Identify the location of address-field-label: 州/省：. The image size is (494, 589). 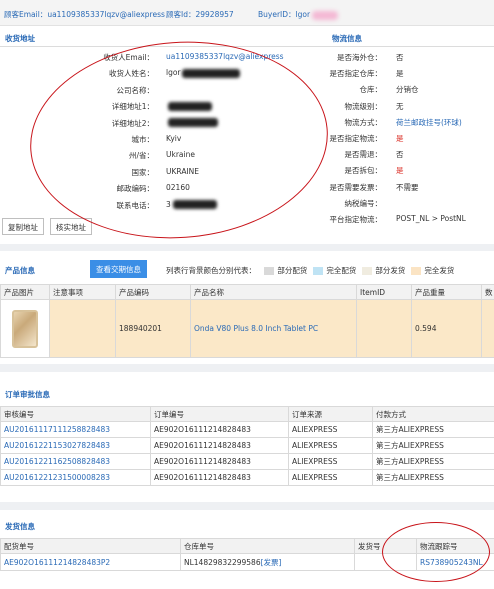
(141, 156).